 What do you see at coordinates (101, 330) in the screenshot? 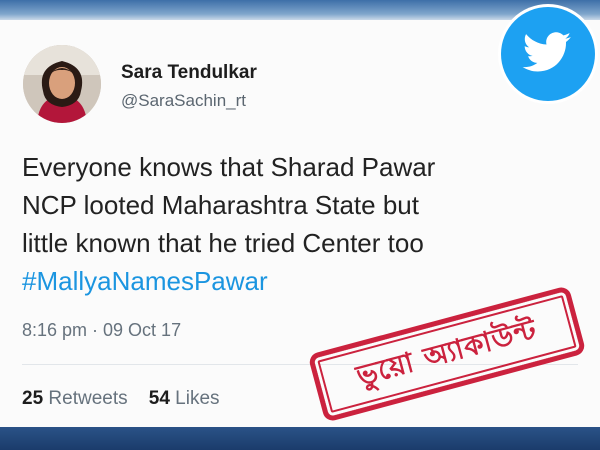
I see `tweet-timestamp: 8:16 pm · 09 Oct 17` at bounding box center [101, 330].